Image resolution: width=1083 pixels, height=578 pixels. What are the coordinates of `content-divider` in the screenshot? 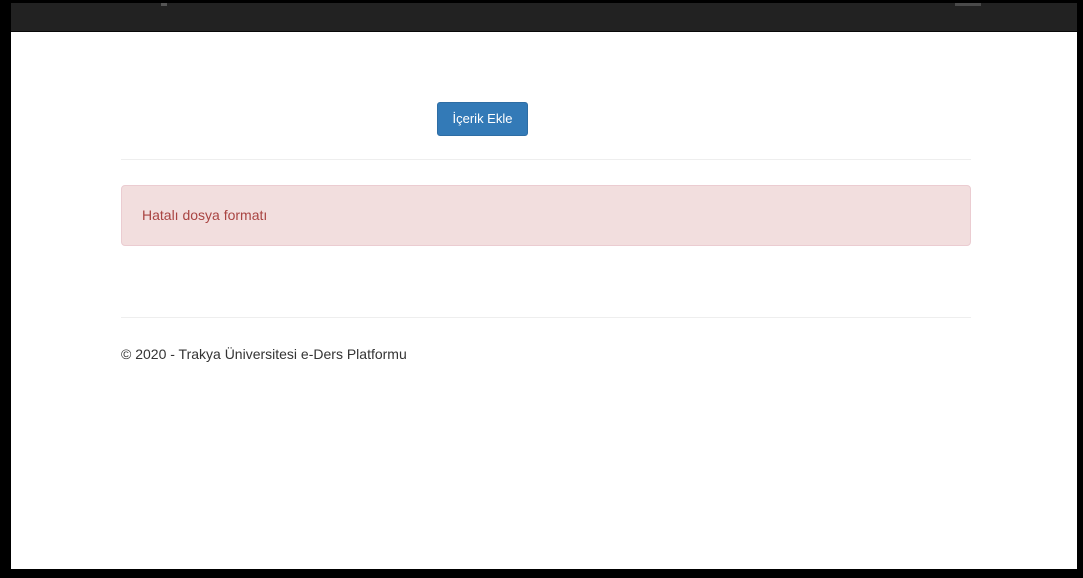 It's located at (546, 159).